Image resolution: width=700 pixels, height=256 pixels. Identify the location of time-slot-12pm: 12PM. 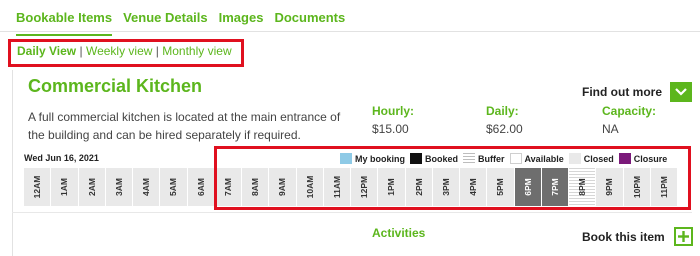
(365, 187).